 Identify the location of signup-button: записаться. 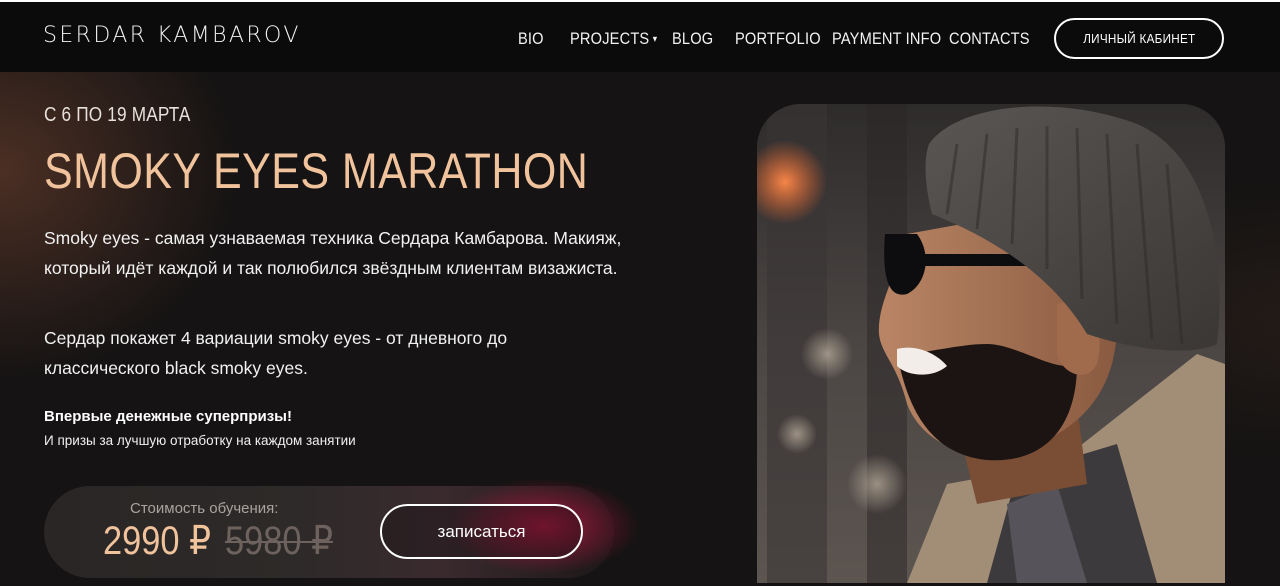
(481, 531).